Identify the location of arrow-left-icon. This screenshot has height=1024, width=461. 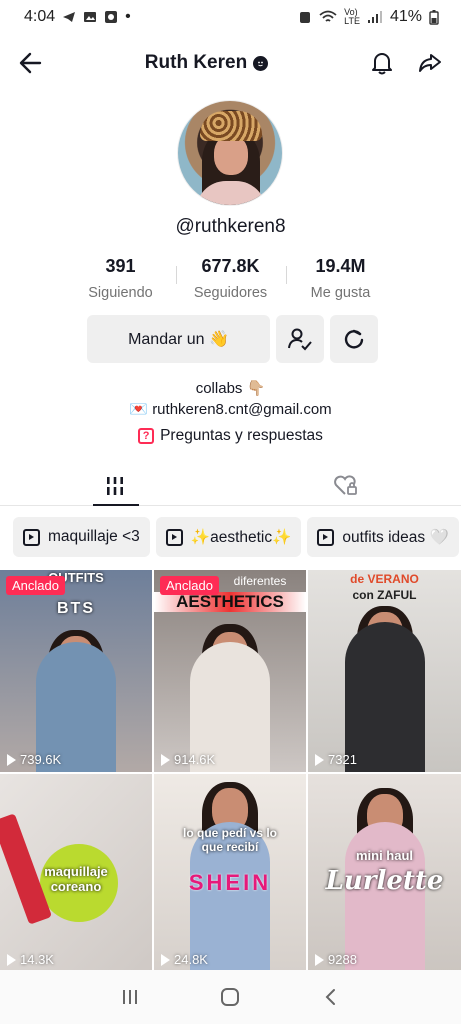
(31, 63).